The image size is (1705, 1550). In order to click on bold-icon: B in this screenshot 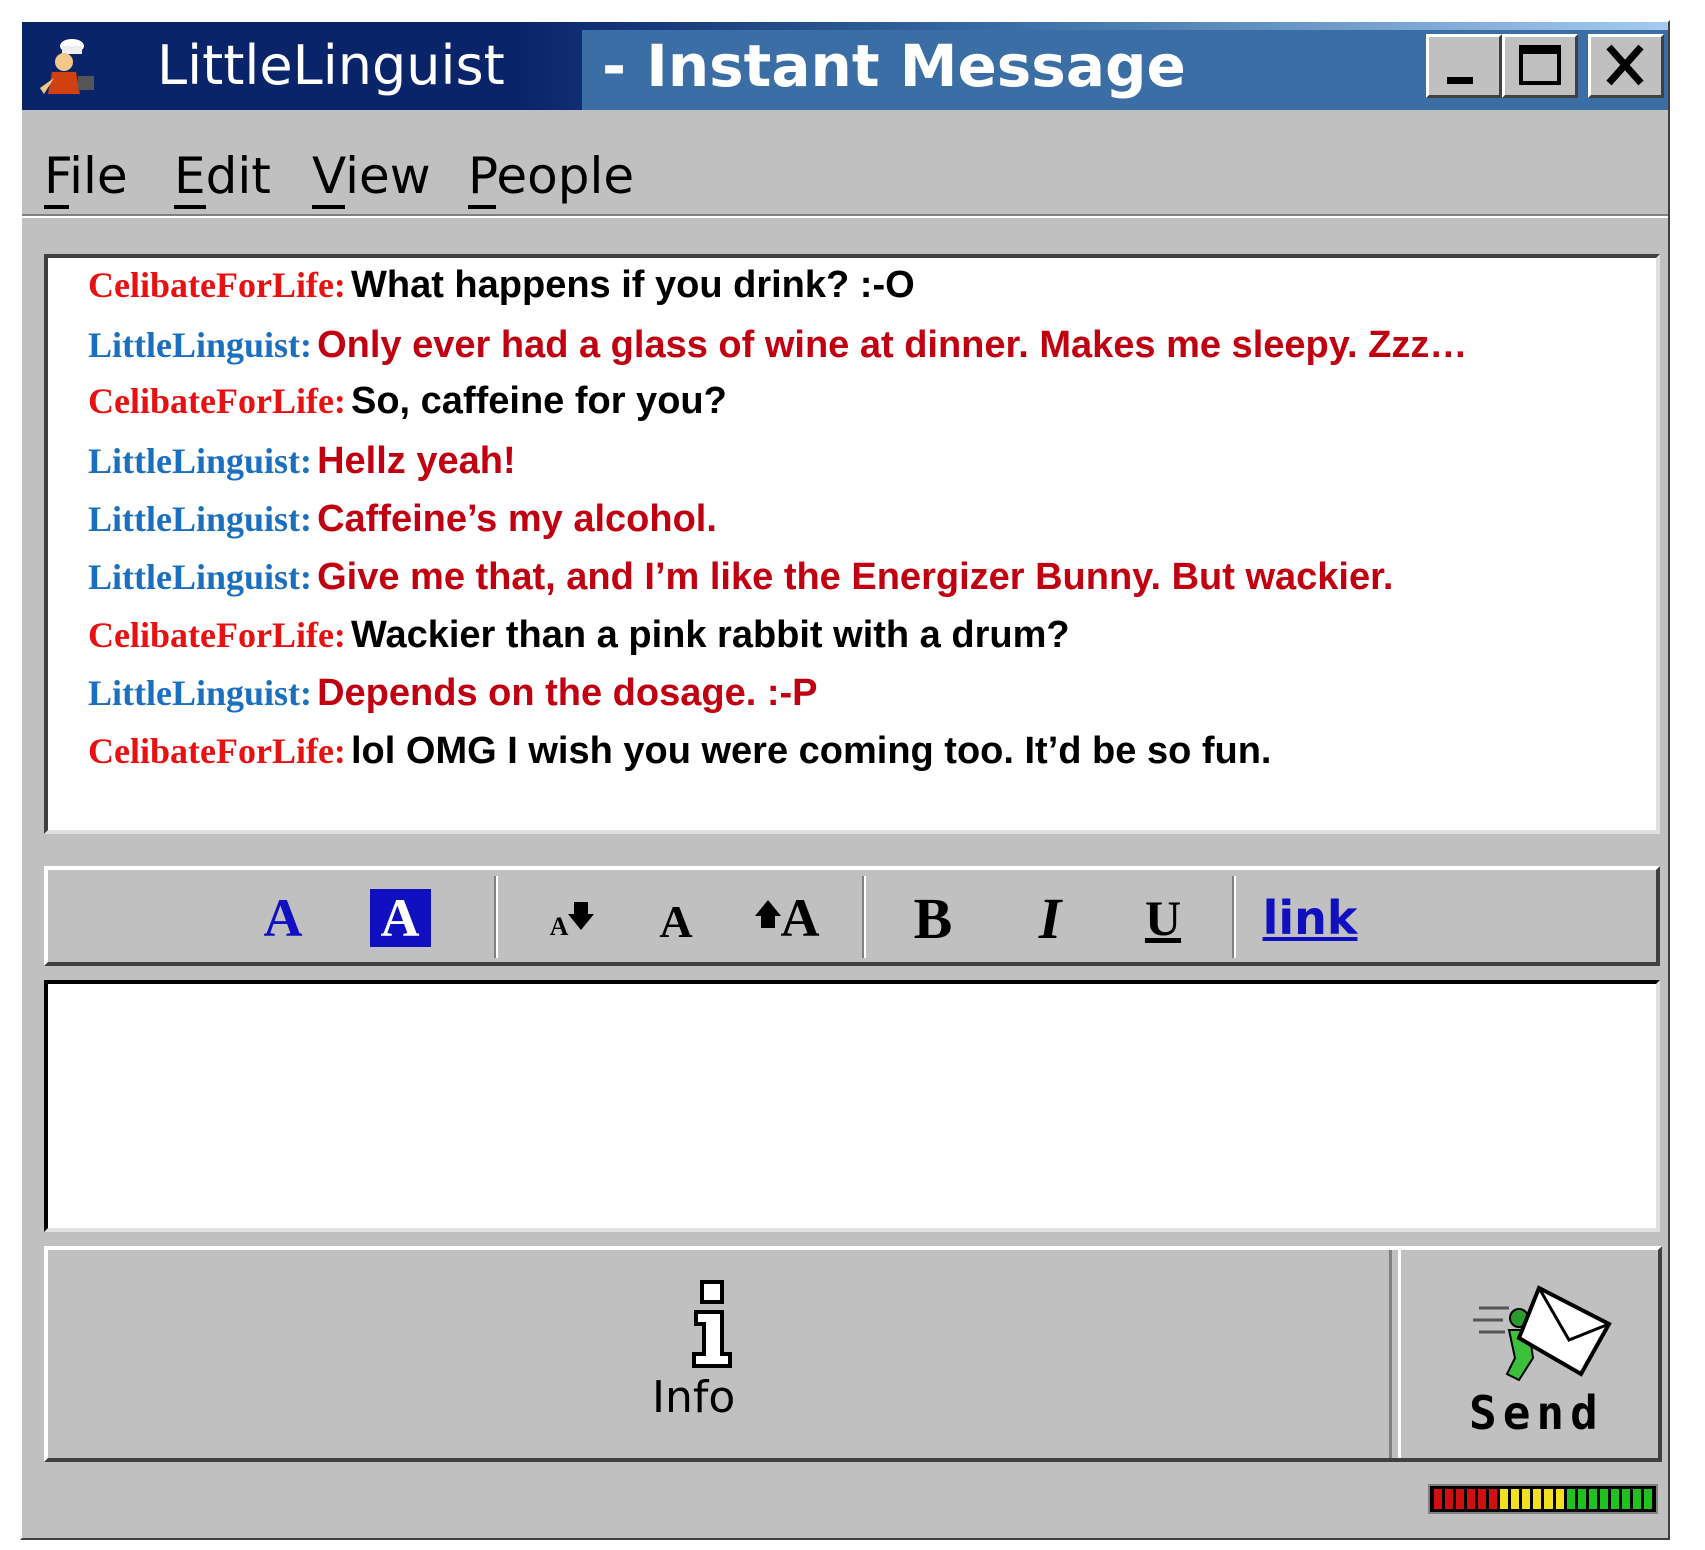, I will do `click(933, 918)`.